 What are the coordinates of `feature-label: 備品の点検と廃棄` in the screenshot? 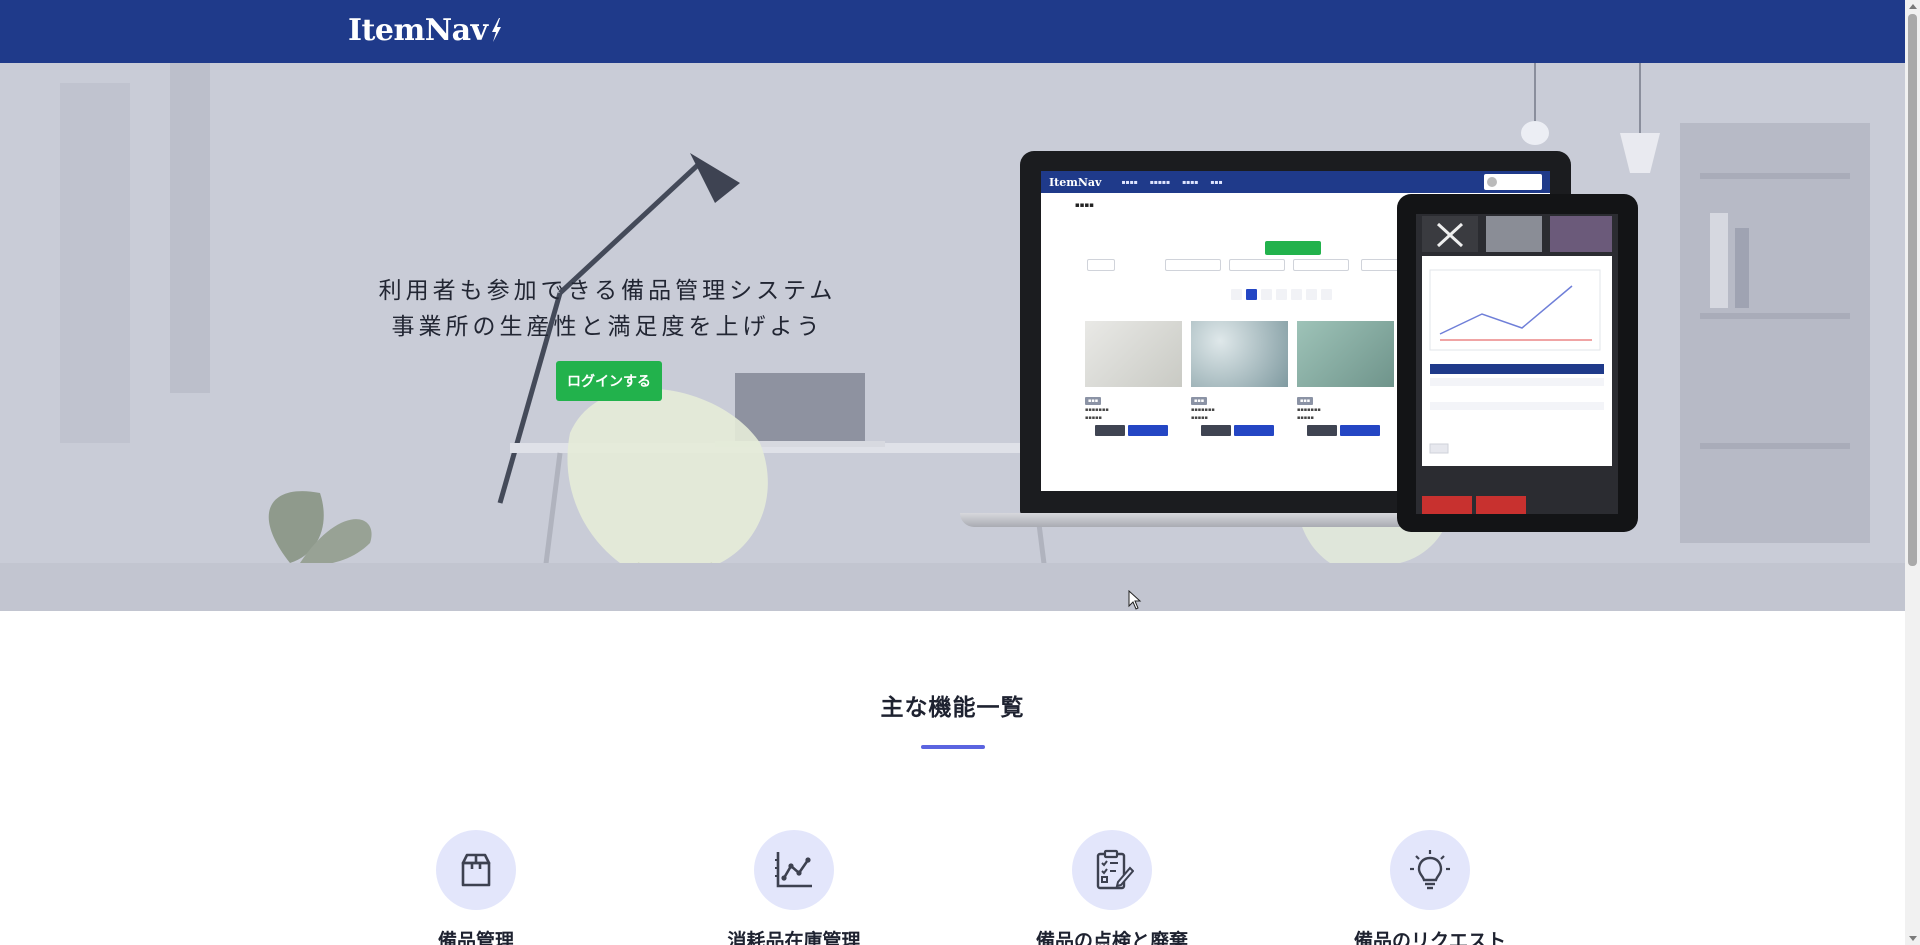 It's located at (1111, 937).